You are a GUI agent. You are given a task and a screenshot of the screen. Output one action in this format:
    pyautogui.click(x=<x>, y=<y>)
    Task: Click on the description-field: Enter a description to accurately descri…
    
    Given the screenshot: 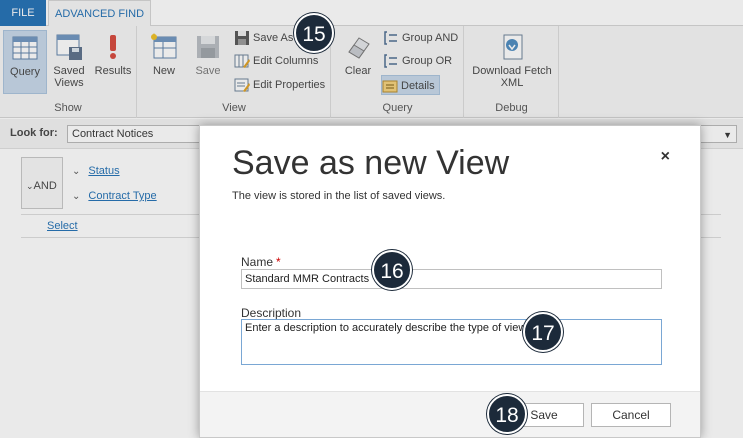 What is the action you would take?
    pyautogui.click(x=451, y=342)
    